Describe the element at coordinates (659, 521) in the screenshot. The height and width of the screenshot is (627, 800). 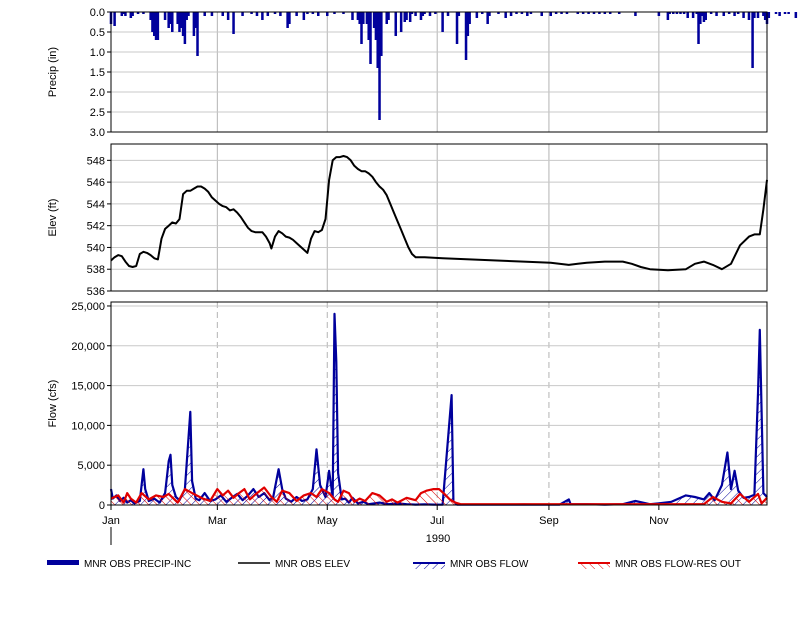
I see `x-tick-label: Nov` at that location.